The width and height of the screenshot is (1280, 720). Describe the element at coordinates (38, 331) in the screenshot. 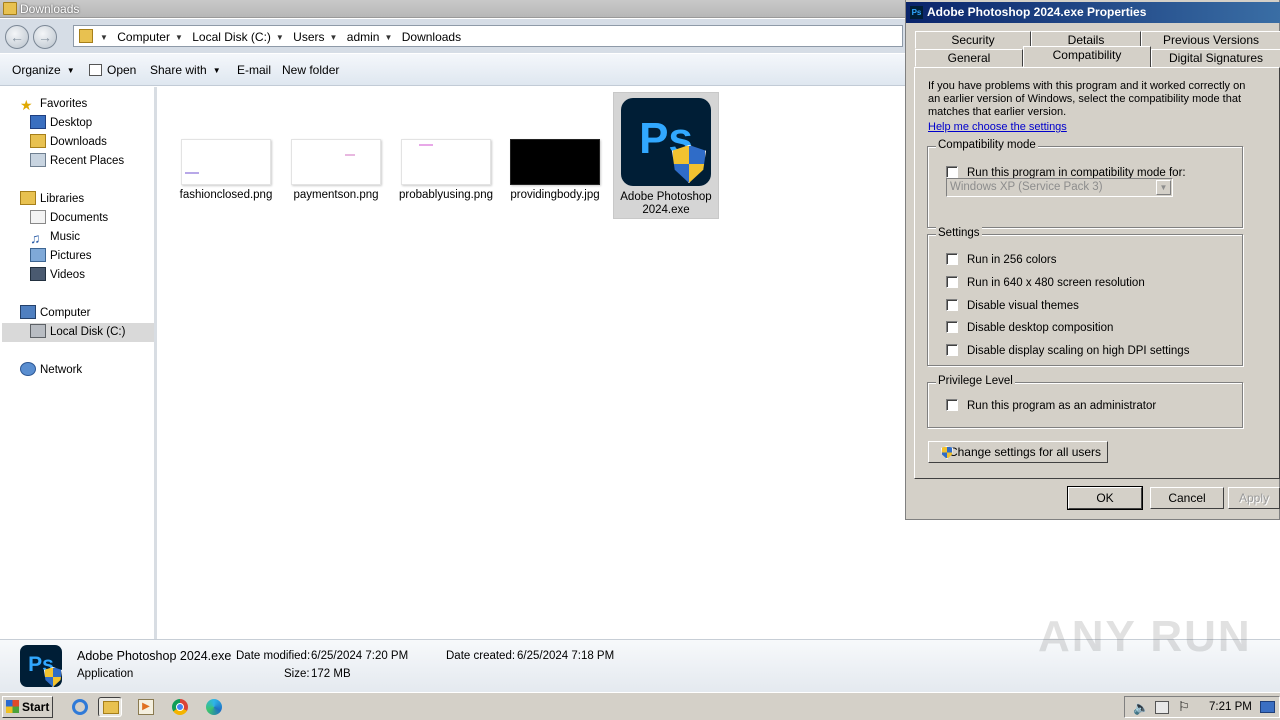

I see `drive-icon` at that location.